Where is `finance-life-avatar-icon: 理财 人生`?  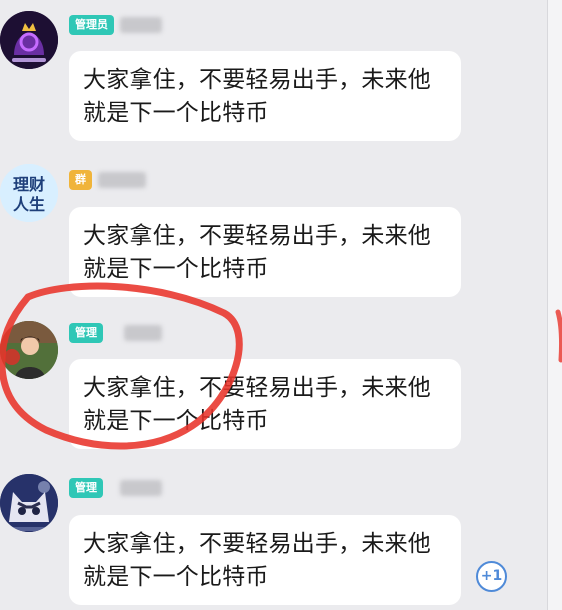 finance-life-avatar-icon: 理财 人生 is located at coordinates (29, 193).